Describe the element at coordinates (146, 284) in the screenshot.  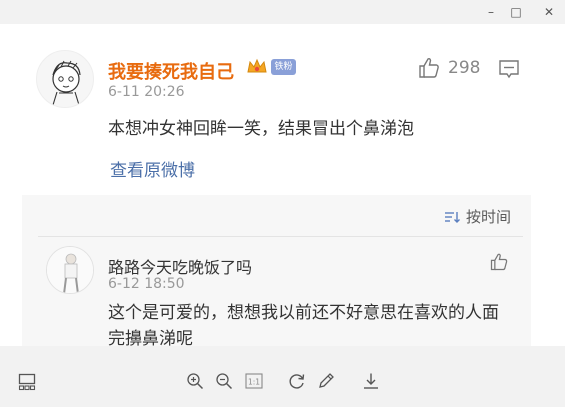
I see `reply-timestamp: 6-12 18:50` at that location.